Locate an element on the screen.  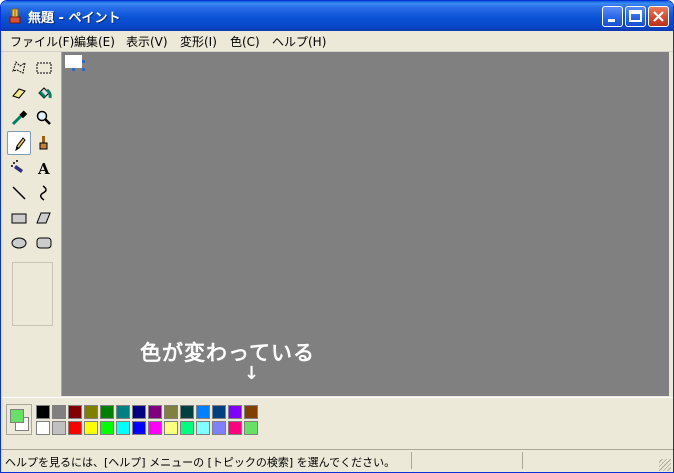
status-panel-size is located at coordinates (587, 460).